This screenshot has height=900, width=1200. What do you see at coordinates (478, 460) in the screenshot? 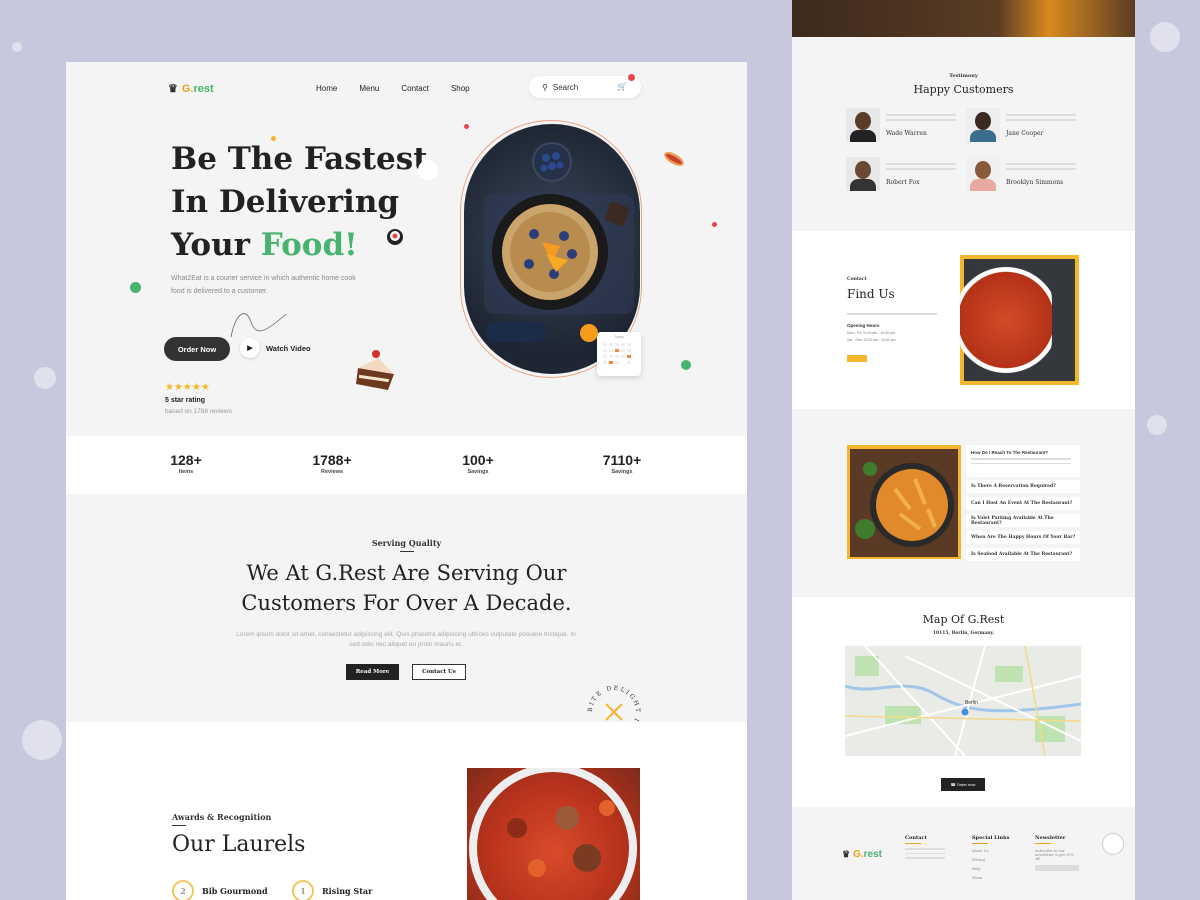
I see `stat-value: 100+` at bounding box center [478, 460].